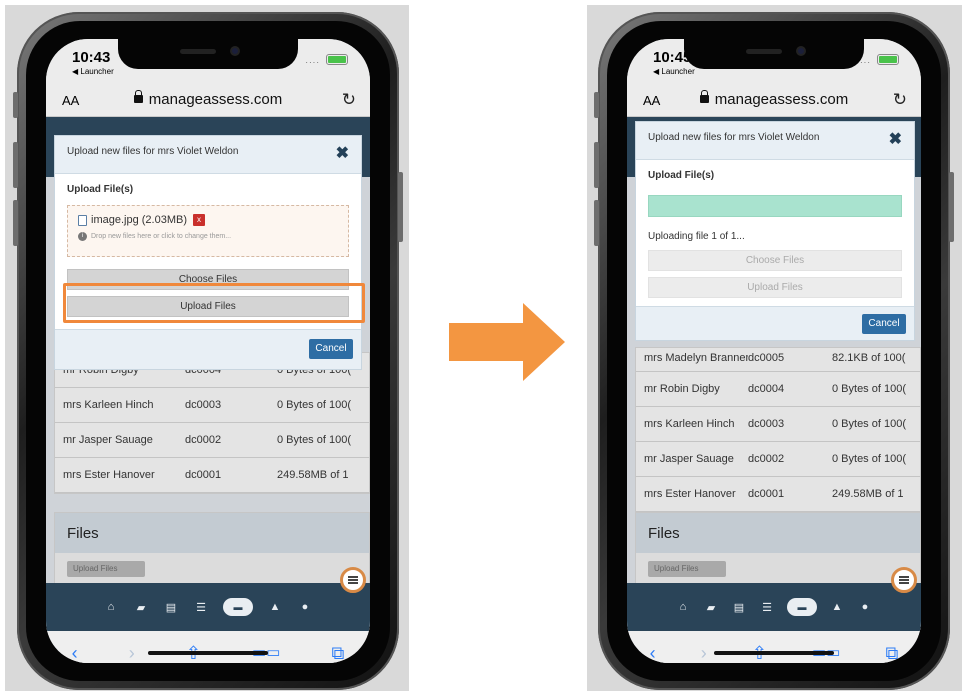 This screenshot has width=966, height=693. I want to click on hamburger-icon, so click(904, 580).